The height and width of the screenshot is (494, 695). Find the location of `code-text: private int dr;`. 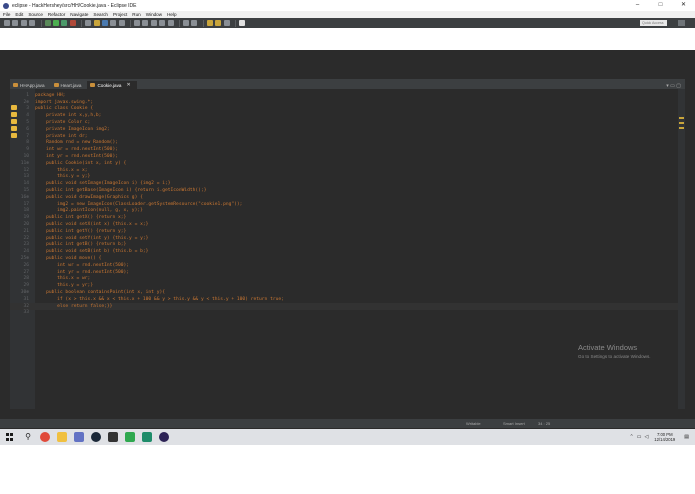

code-text: private int dr; is located at coordinates (60, 136).